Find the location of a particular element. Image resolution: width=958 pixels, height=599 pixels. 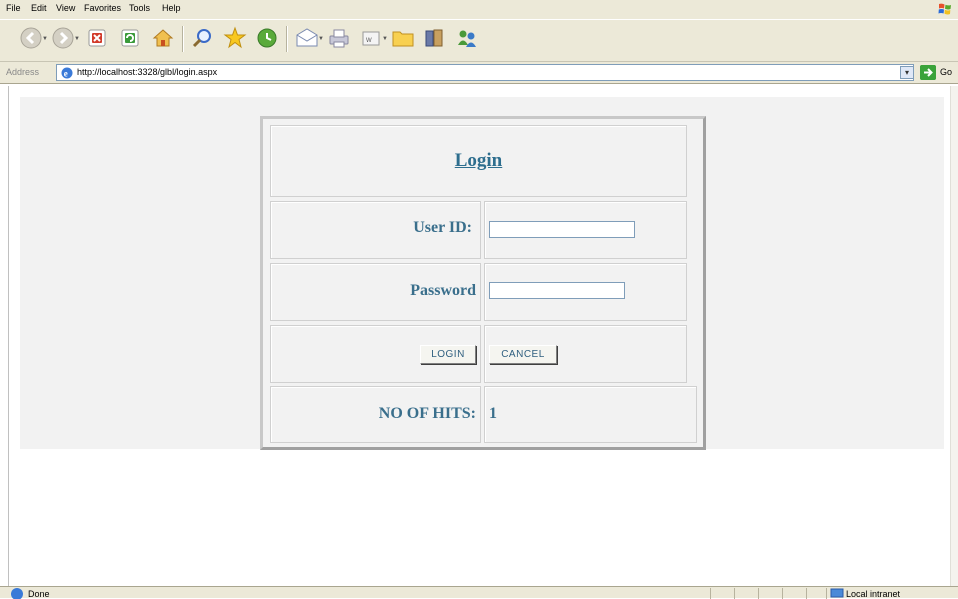

menu-bar: File Edit View Favorites Tools Help is located at coordinates (479, 10).